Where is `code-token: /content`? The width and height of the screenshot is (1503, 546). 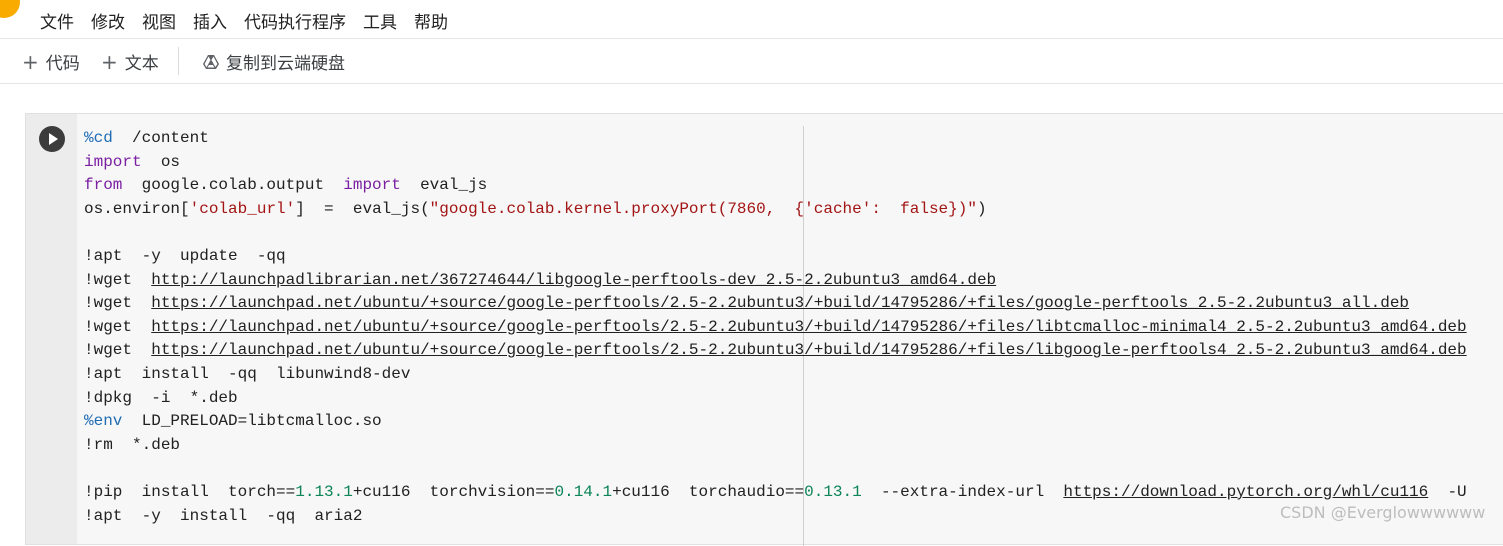 code-token: /content is located at coordinates (160, 138).